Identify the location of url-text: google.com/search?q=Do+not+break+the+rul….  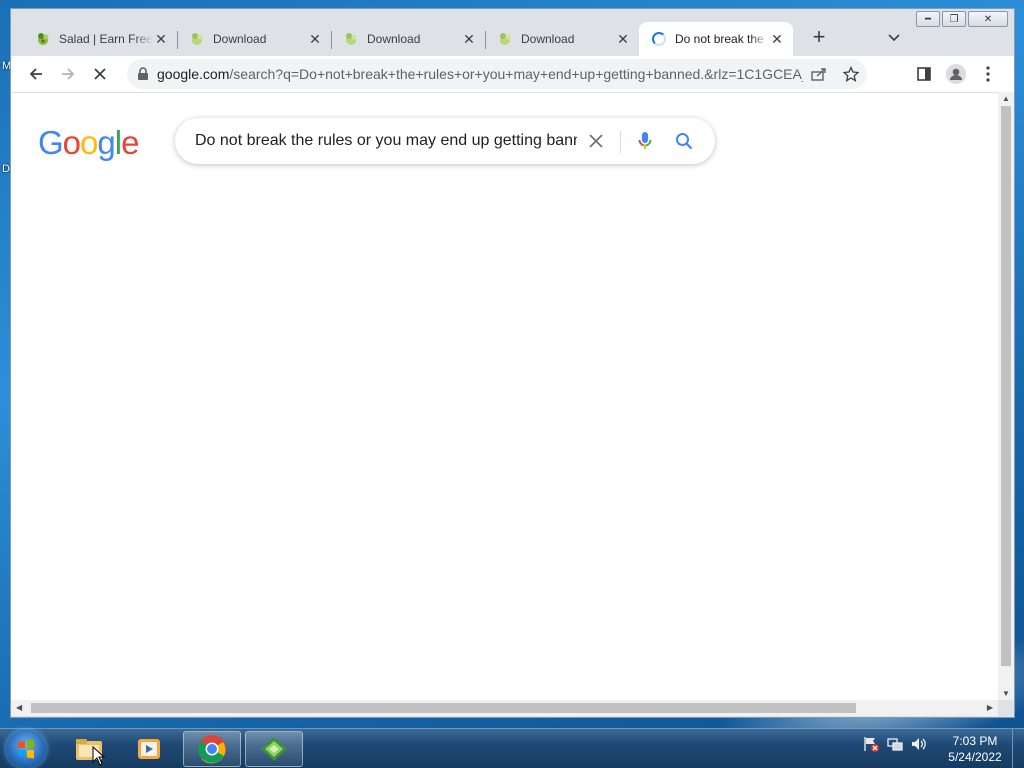
(480, 74).